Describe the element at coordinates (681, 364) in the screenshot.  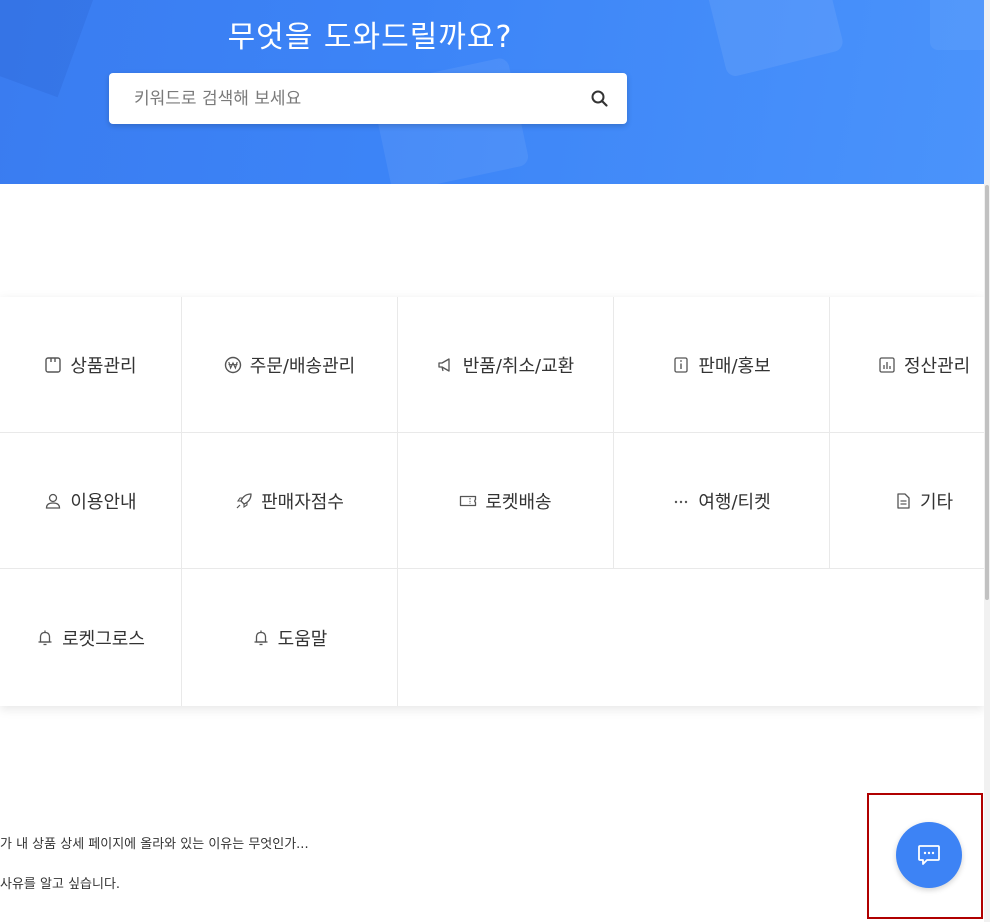
I see `info-card-icon` at that location.